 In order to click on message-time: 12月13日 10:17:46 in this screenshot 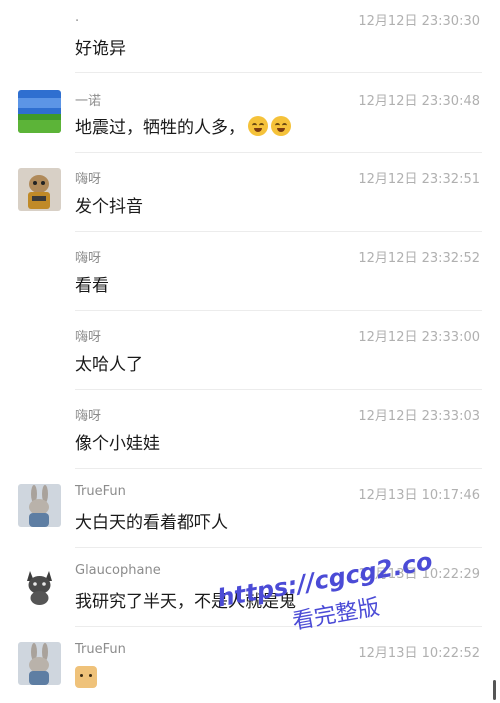, I will do `click(419, 495)`.